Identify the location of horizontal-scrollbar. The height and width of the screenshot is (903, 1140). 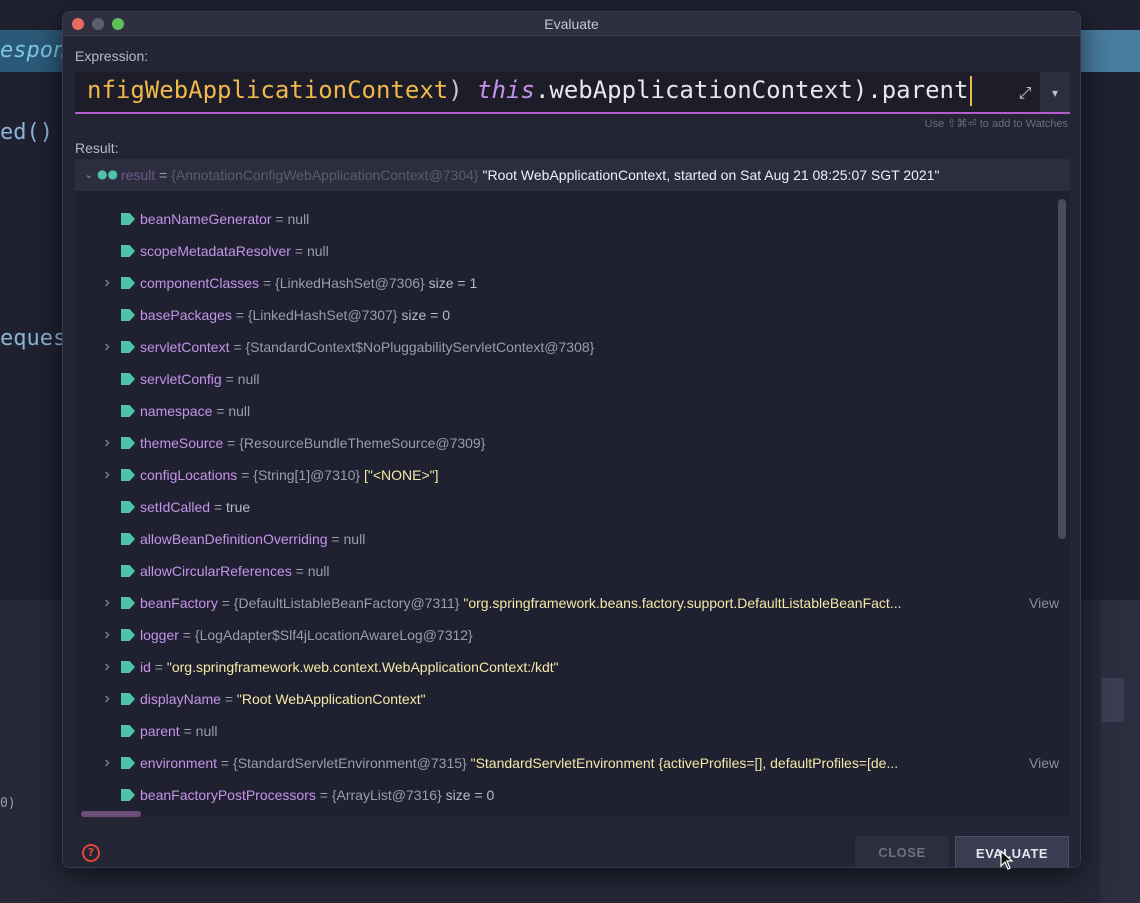
(111, 814).